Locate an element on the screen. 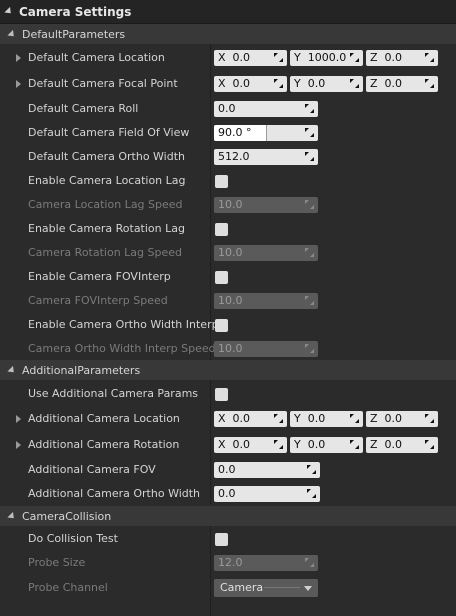  add-fov-field: 0.0 is located at coordinates (267, 470).